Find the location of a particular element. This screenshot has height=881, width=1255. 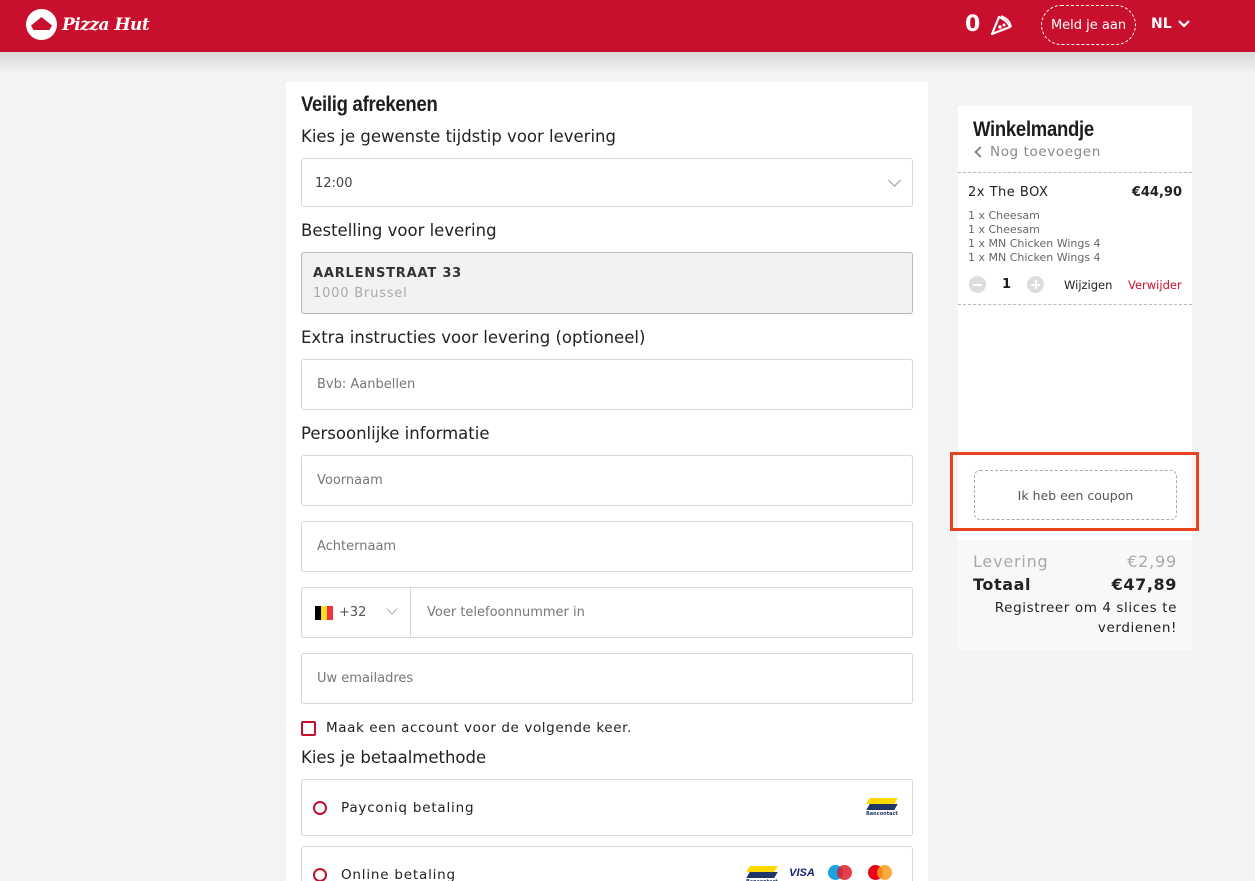

total-value: €47,89 is located at coordinates (1144, 584).